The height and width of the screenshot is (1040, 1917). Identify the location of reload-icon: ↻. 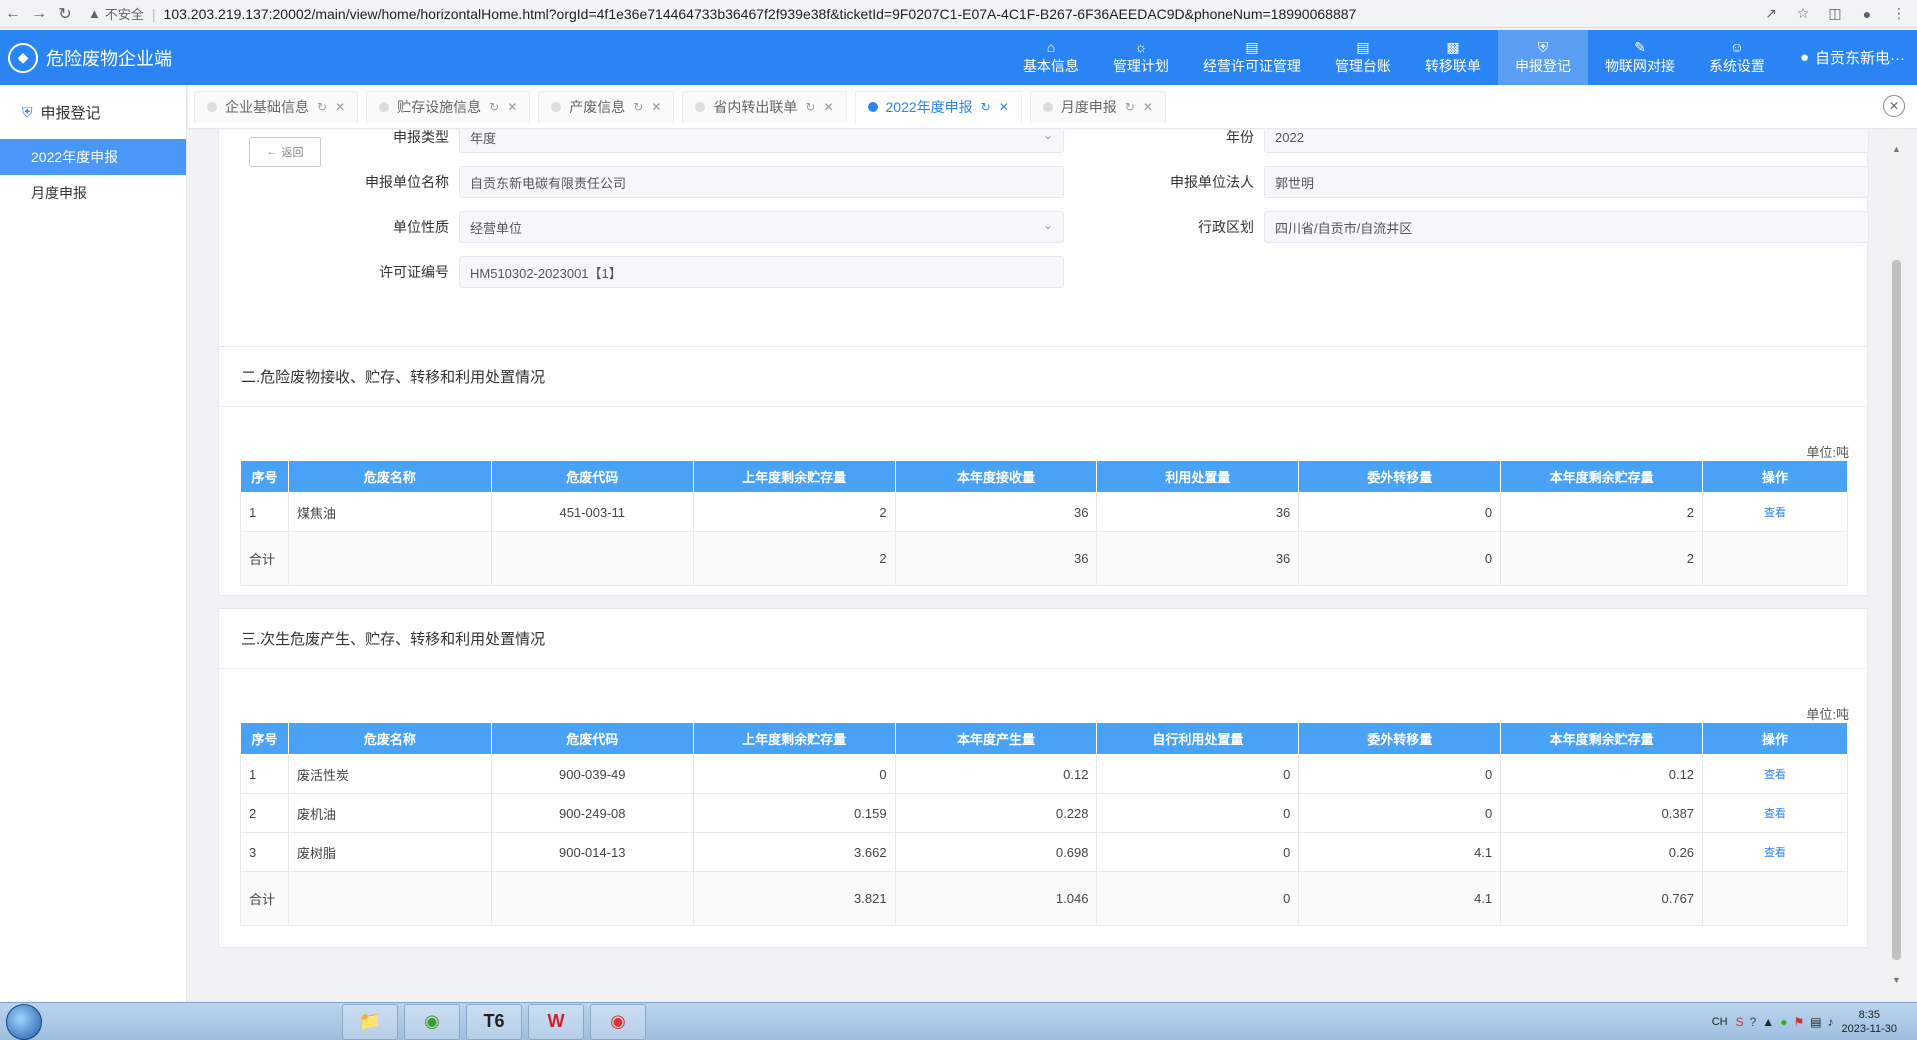
(65, 14).